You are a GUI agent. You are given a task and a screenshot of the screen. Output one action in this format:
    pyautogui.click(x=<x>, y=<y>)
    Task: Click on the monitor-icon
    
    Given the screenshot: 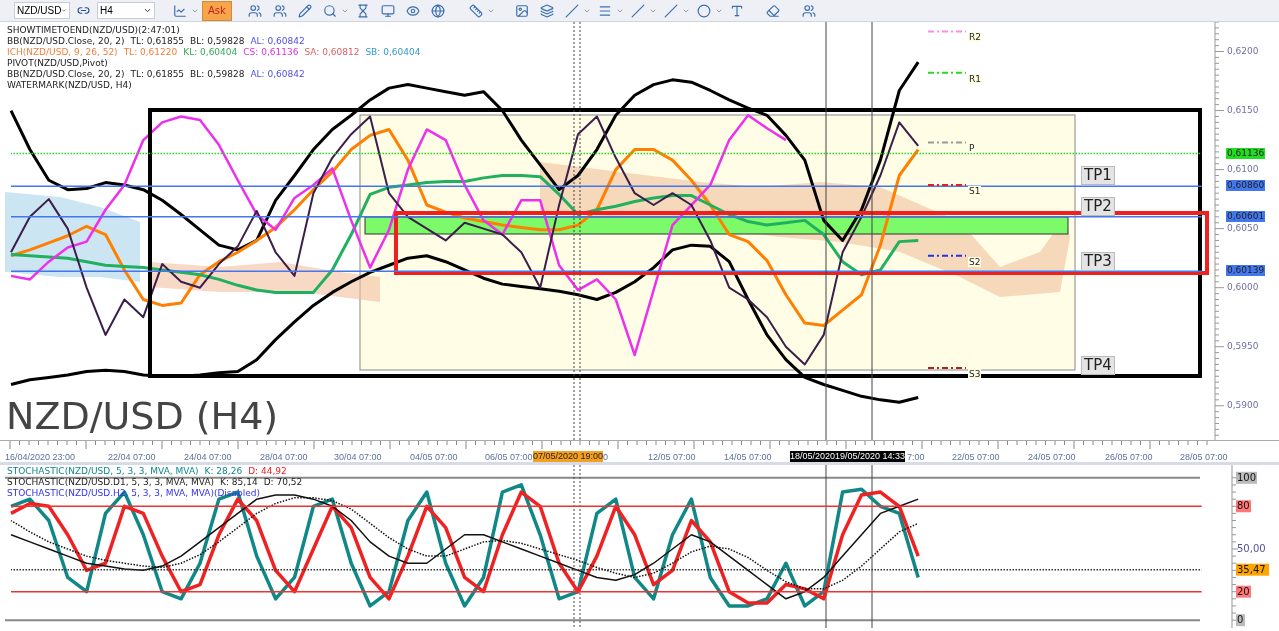 What is the action you would take?
    pyautogui.click(x=387, y=10)
    